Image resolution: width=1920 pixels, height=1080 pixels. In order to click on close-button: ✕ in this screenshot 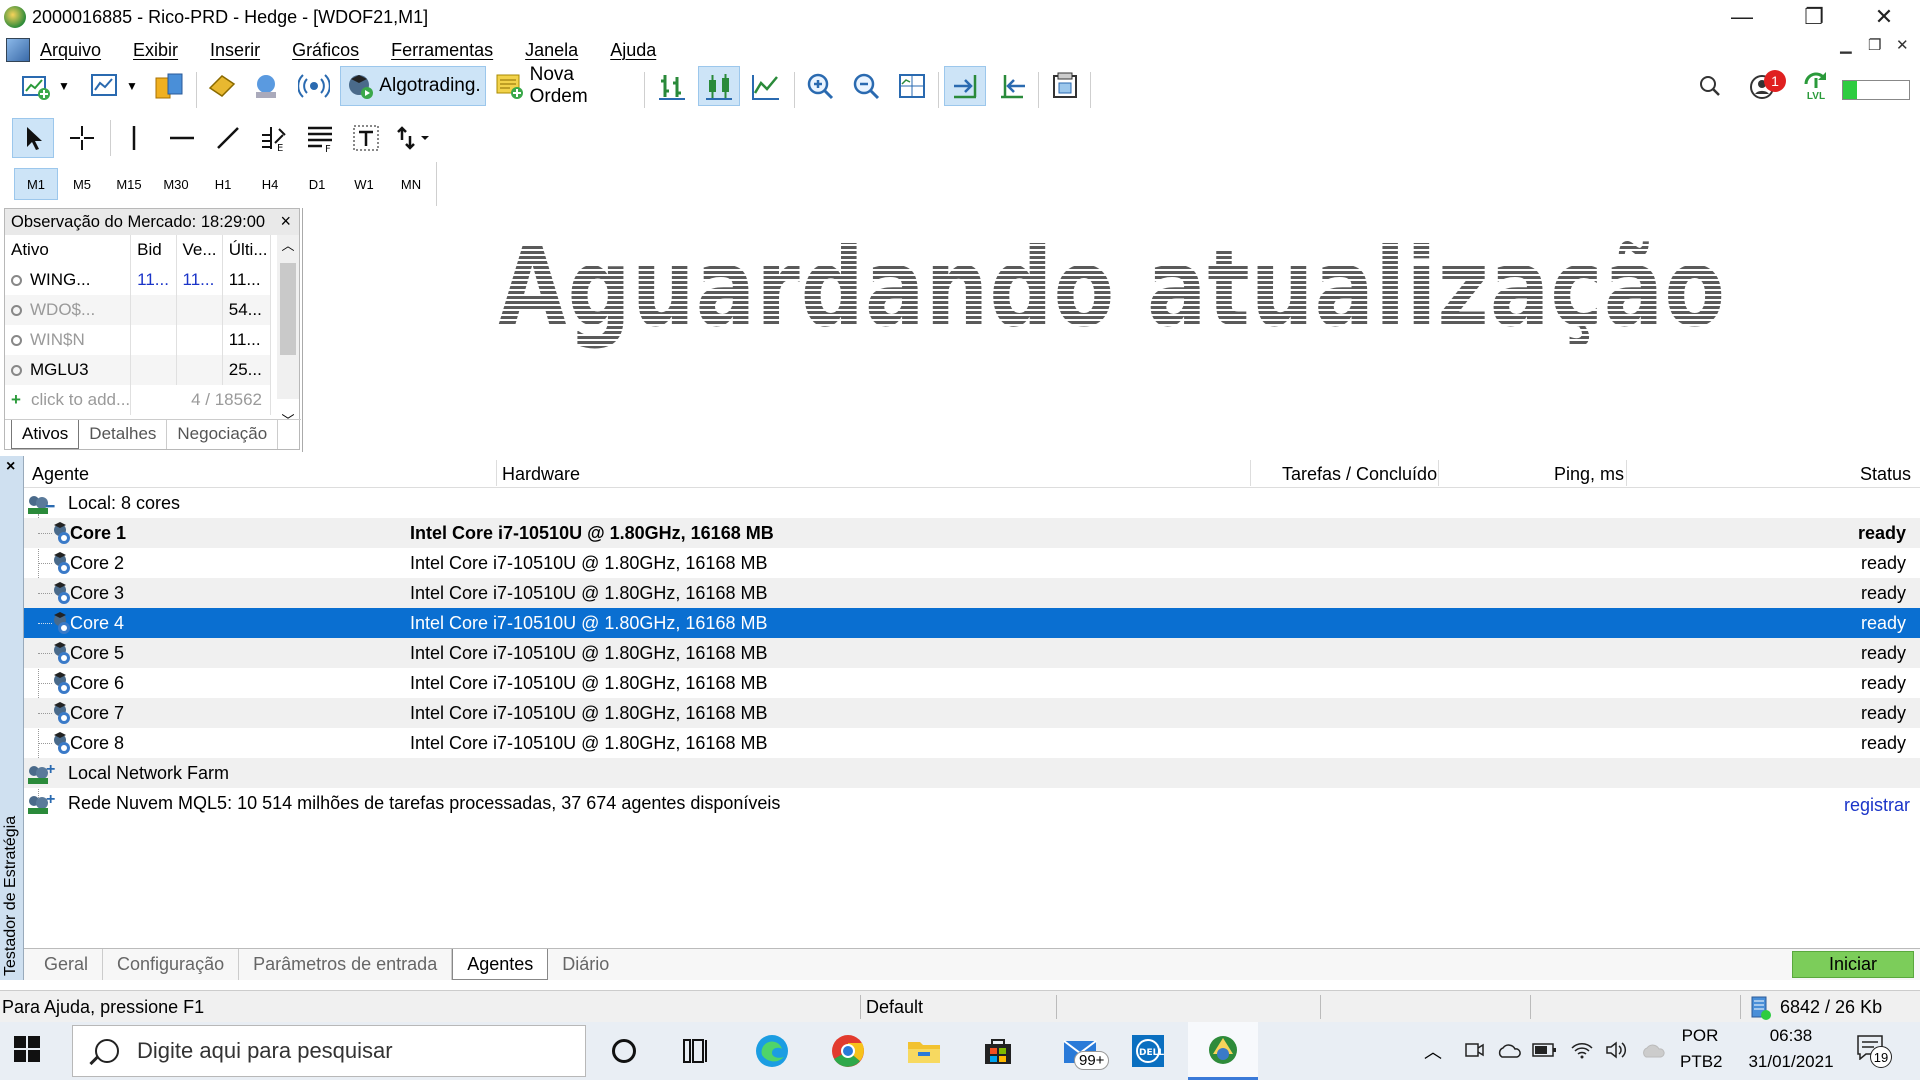, I will do `click(1884, 17)`.